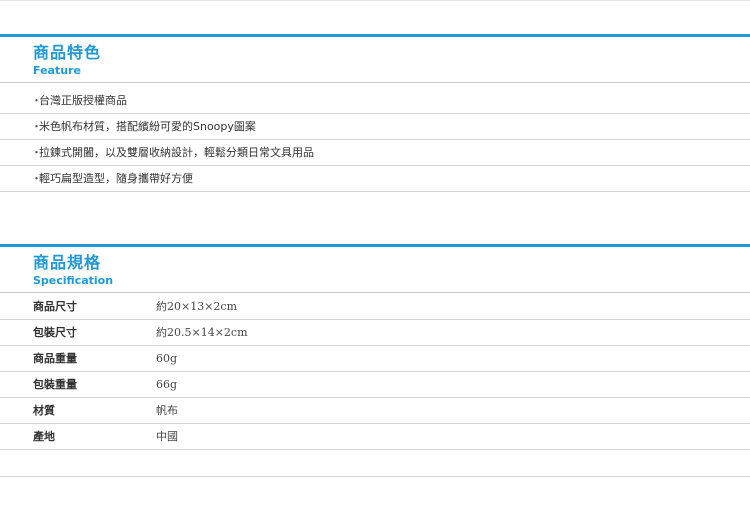  I want to click on feature-title: 商品特色, so click(67, 52).